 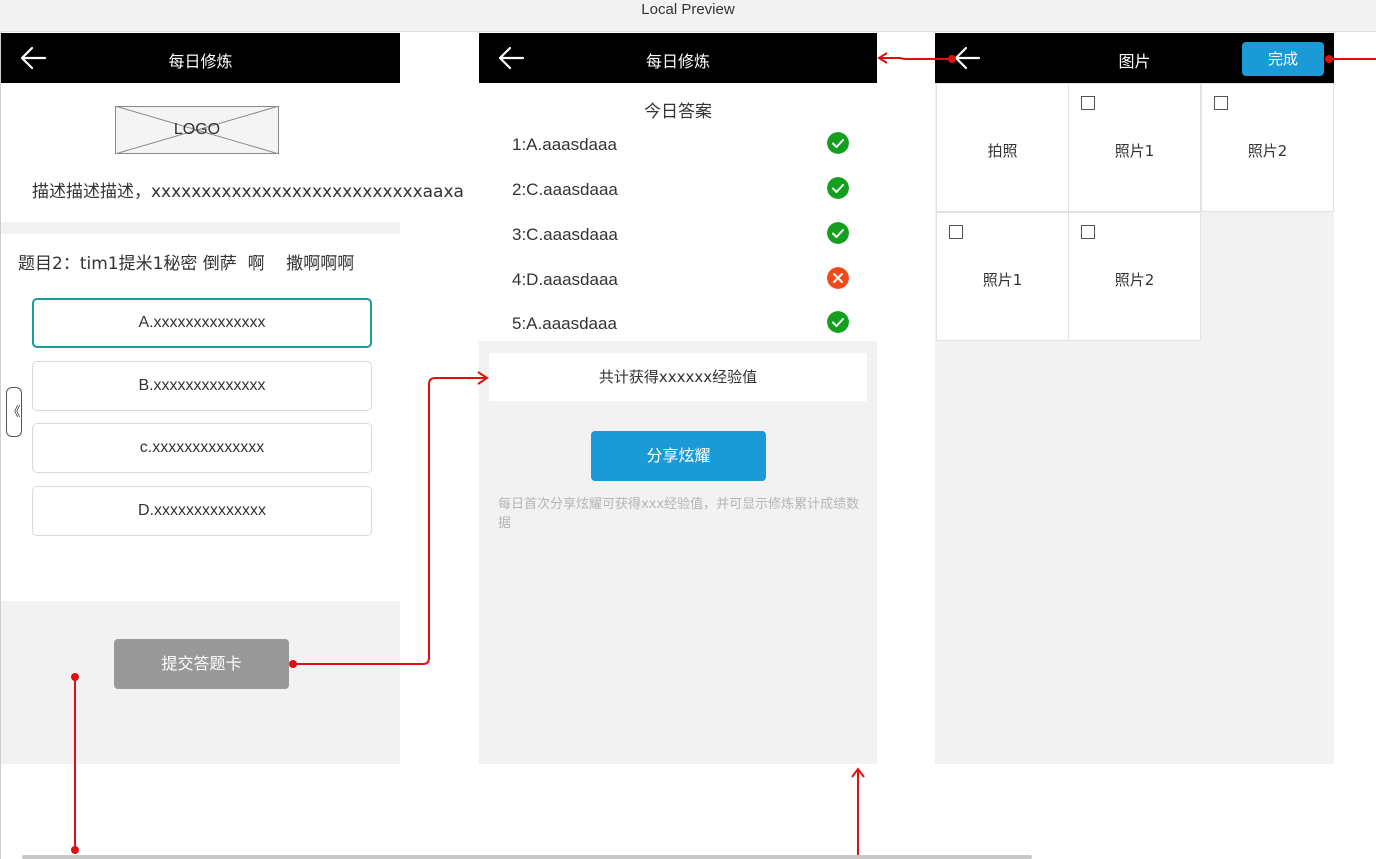 I want to click on connector-vertical-left, so click(x=75, y=763).